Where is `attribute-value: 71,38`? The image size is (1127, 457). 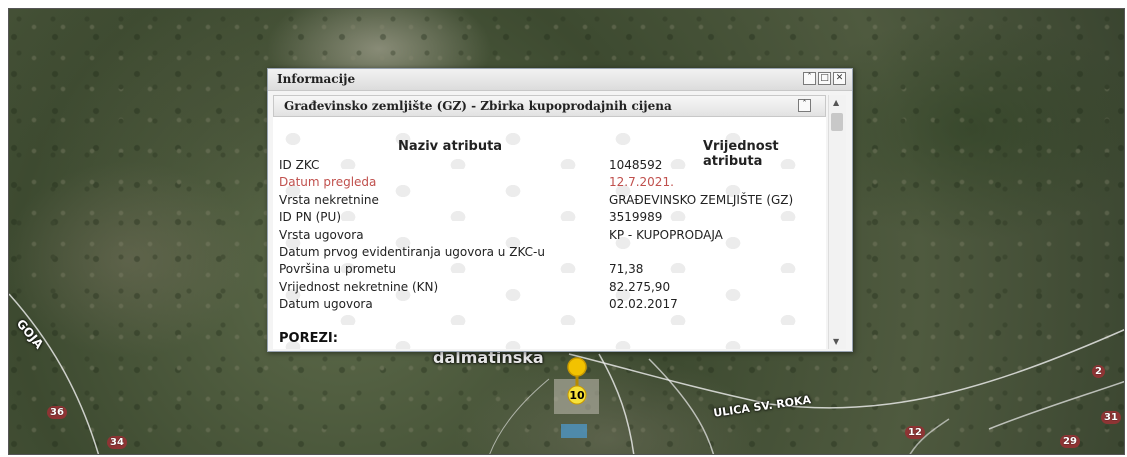 attribute-value: 71,38 is located at coordinates (626, 269).